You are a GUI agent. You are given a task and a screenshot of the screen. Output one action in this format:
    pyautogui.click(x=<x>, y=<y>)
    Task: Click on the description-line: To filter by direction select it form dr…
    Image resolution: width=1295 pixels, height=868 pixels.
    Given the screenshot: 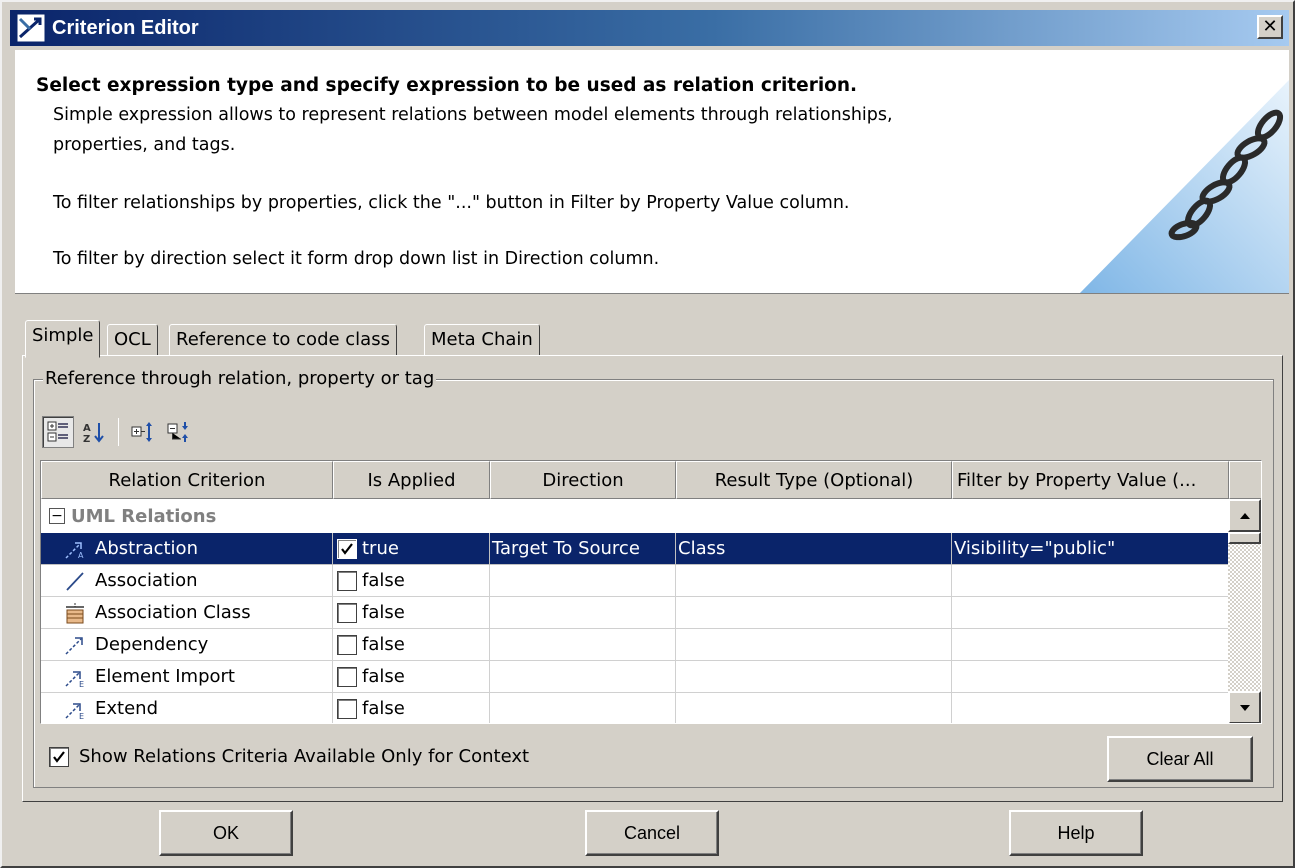 What is the action you would take?
    pyautogui.click(x=356, y=259)
    